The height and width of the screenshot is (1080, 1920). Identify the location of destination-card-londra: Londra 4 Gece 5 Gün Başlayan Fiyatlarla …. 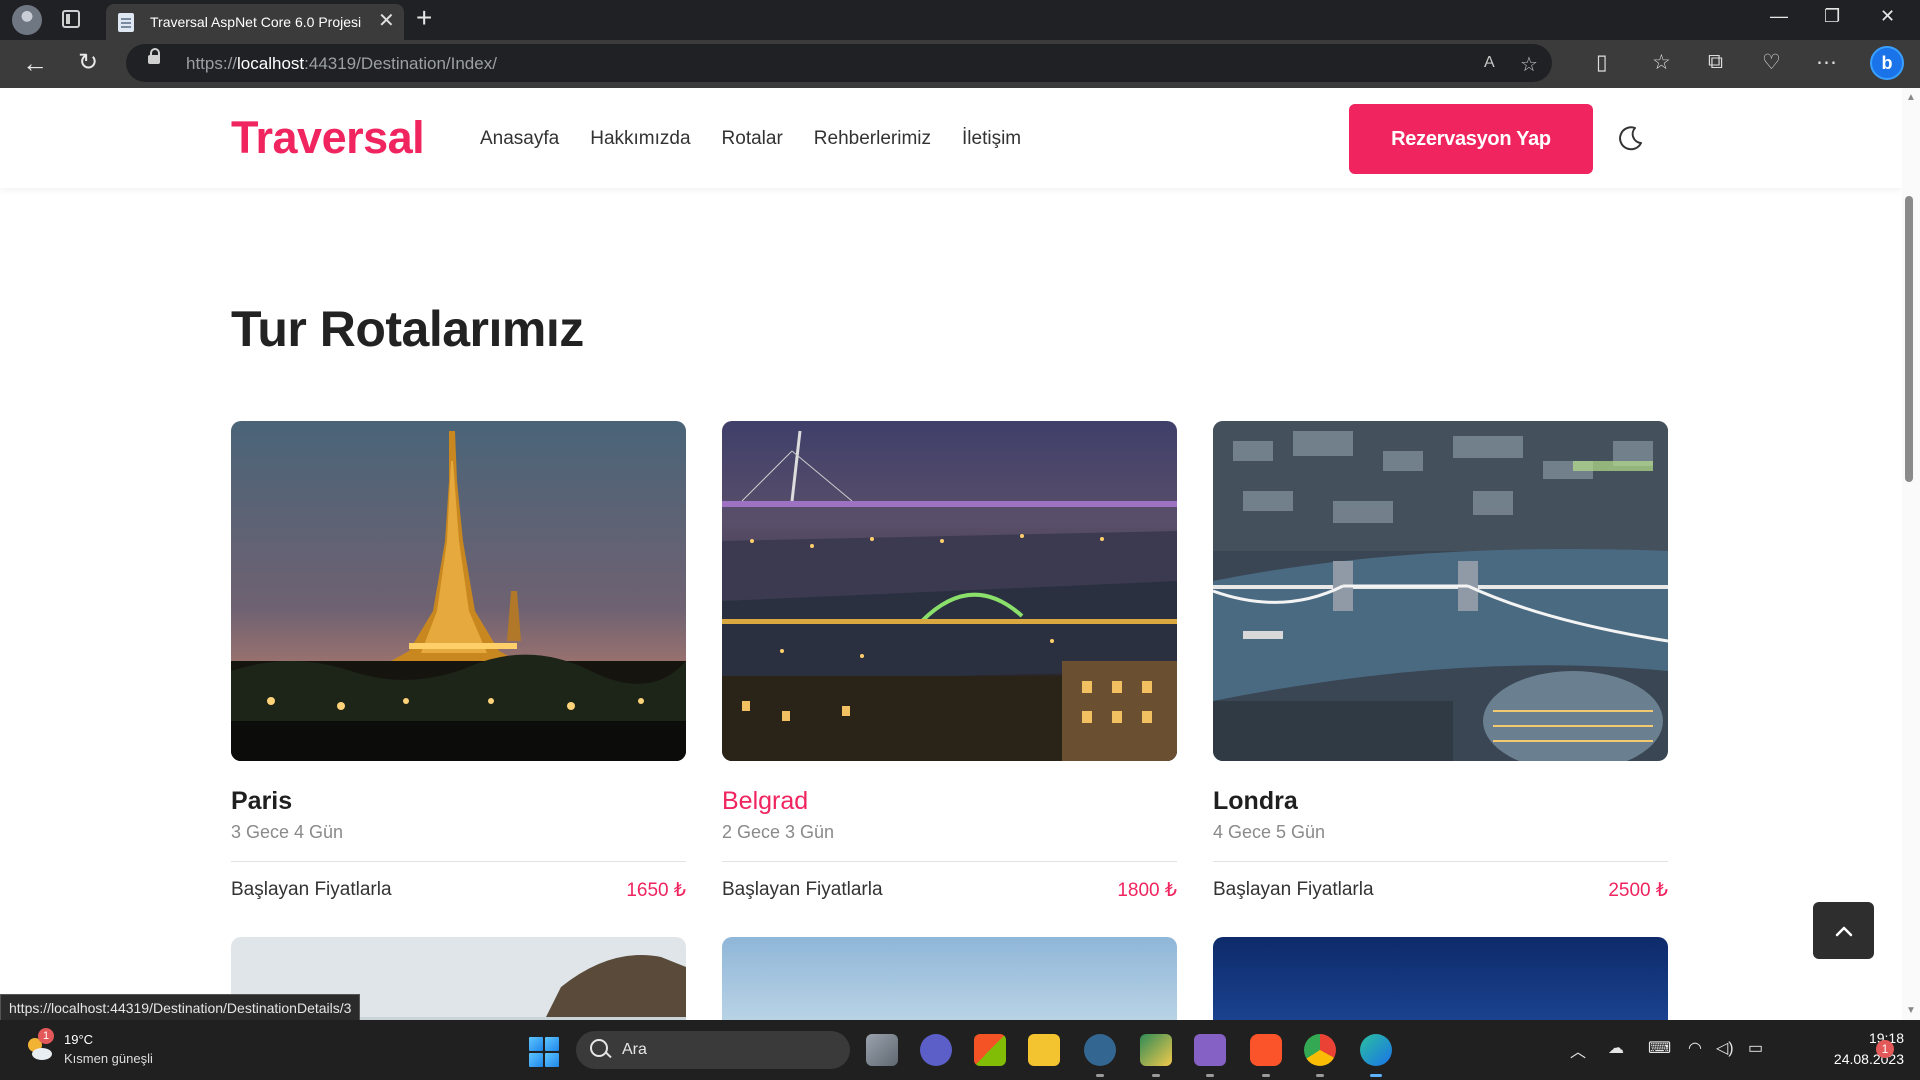
(1440, 661).